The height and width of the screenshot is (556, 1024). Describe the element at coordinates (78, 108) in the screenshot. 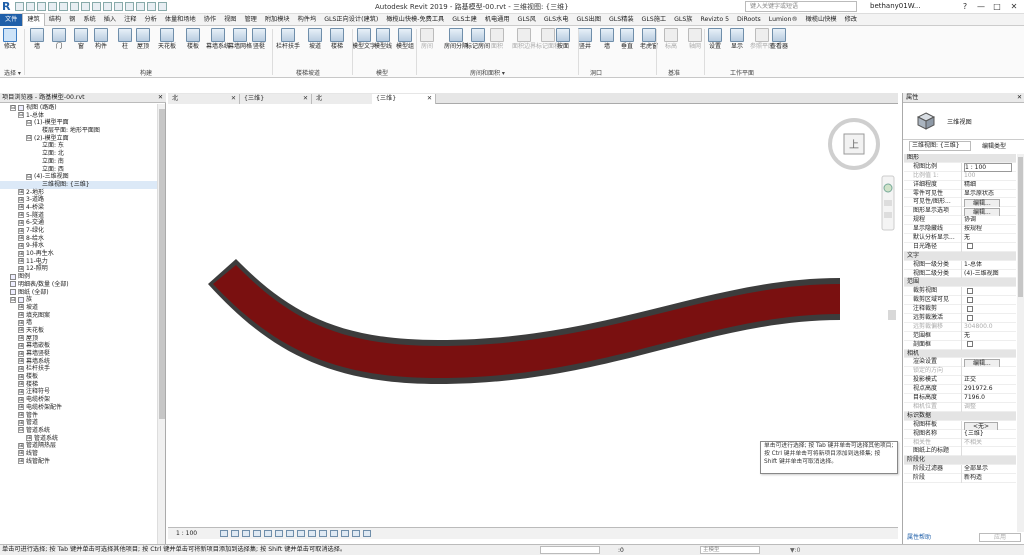

I see `tree-item: ⊟ 视图 (路路)` at that location.